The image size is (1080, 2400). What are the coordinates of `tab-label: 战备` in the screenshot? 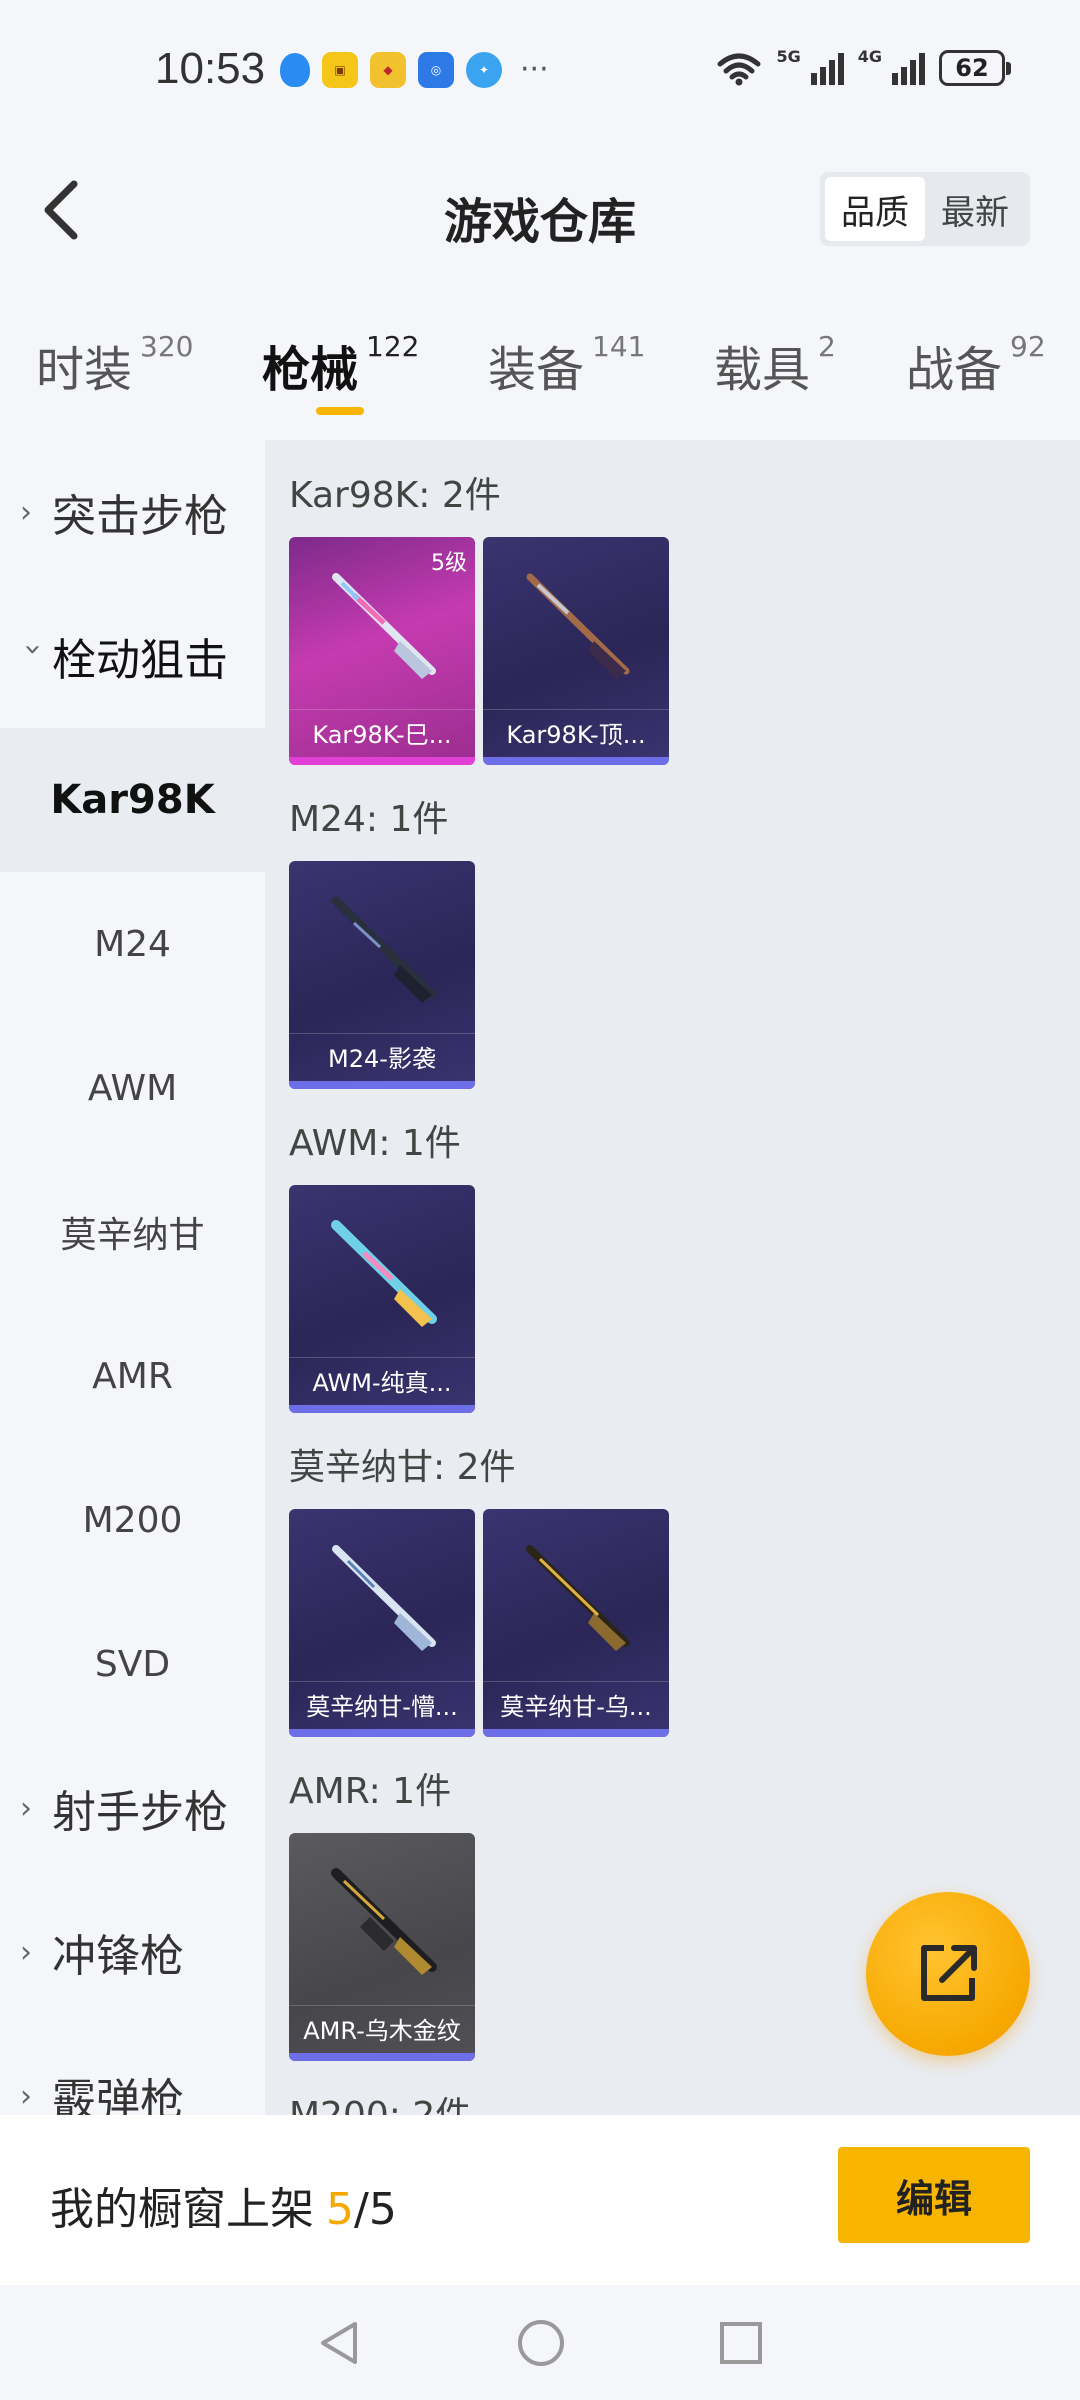 It's located at (954, 370).